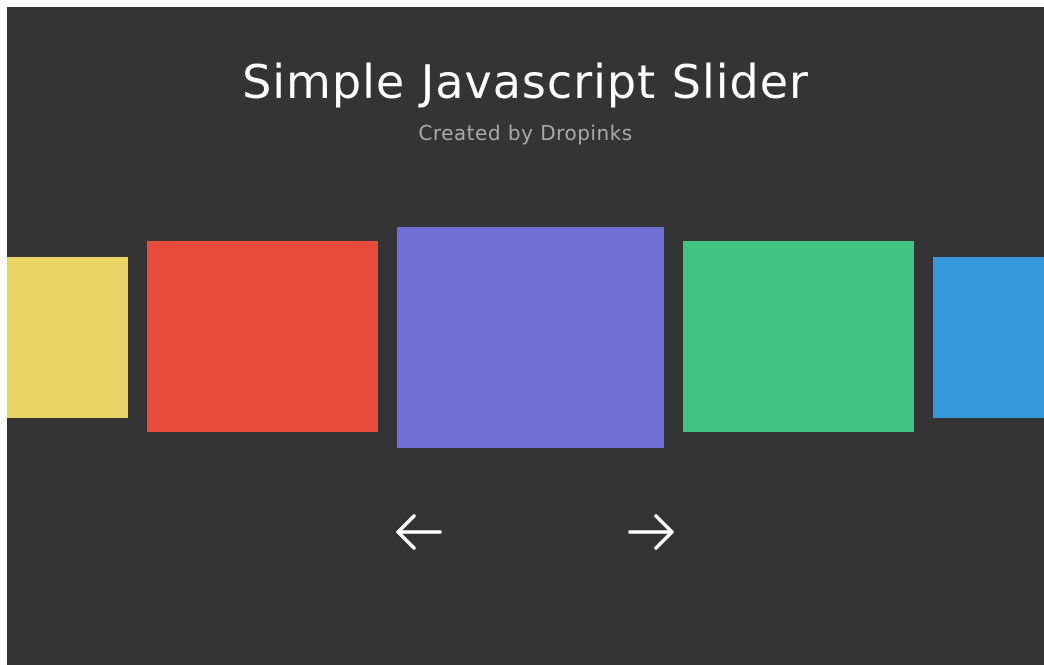 This screenshot has height=665, width=1044. I want to click on page-subtitle: Created by Dropinks, so click(525, 133).